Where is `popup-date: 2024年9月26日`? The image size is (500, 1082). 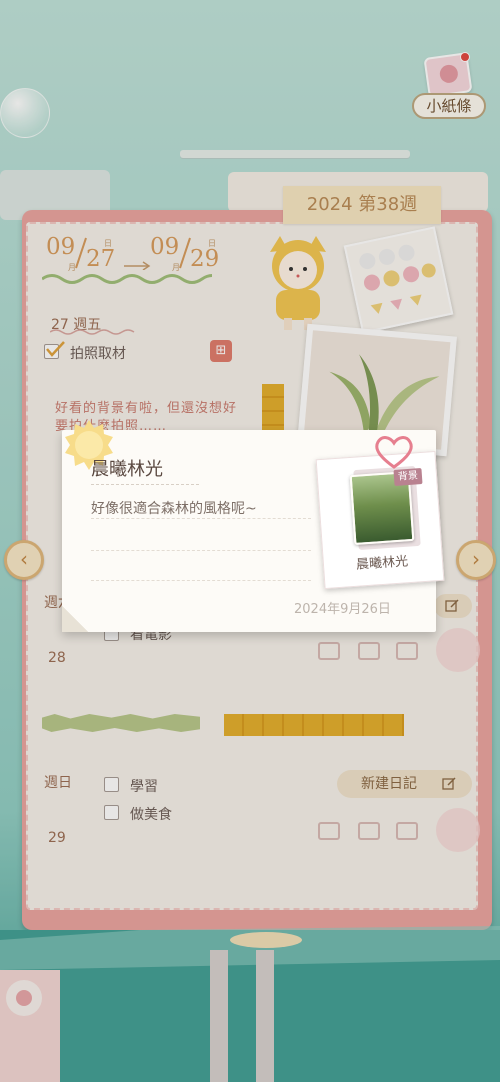 popup-date: 2024年9月26日 is located at coordinates (342, 609).